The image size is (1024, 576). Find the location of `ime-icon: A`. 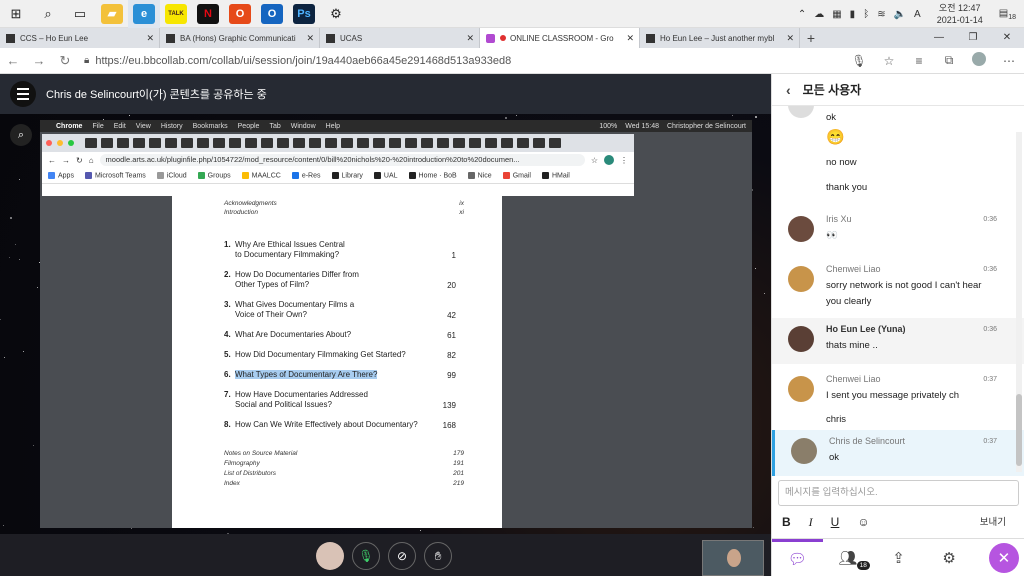

ime-icon: A is located at coordinates (917, 14).